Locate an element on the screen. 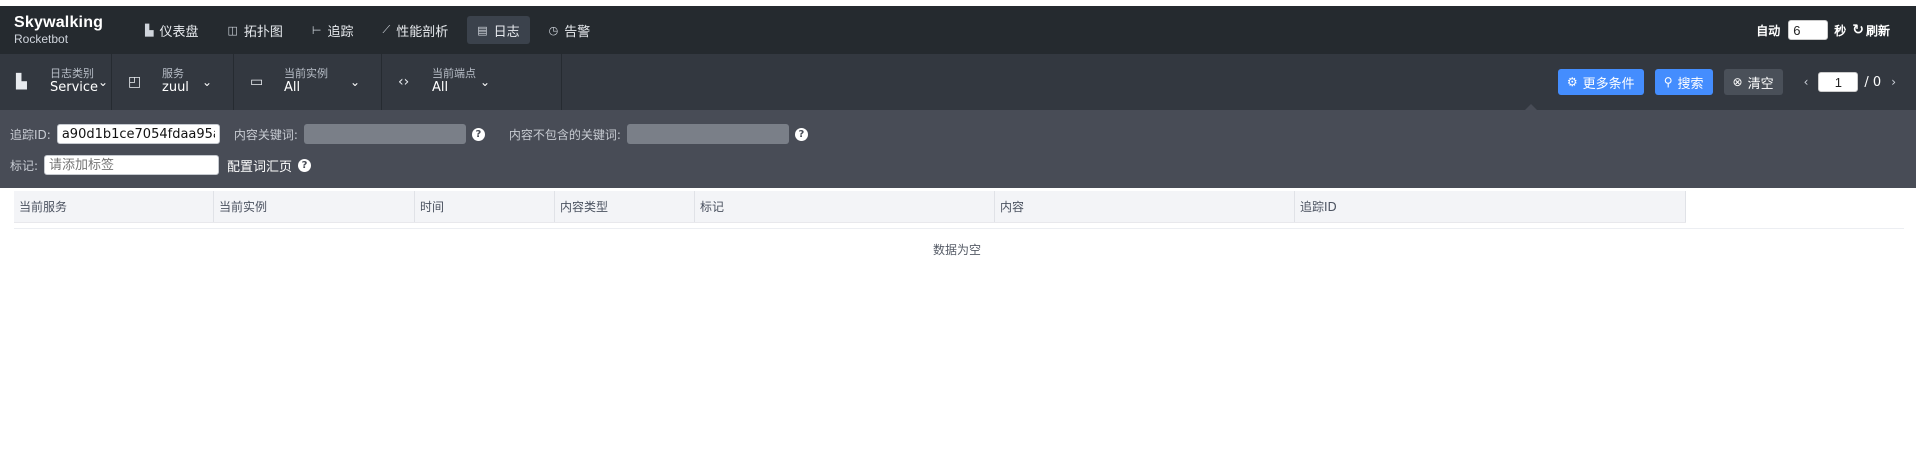 The height and width of the screenshot is (466, 1916). endpoint-icon: ‹› is located at coordinates (404, 82).